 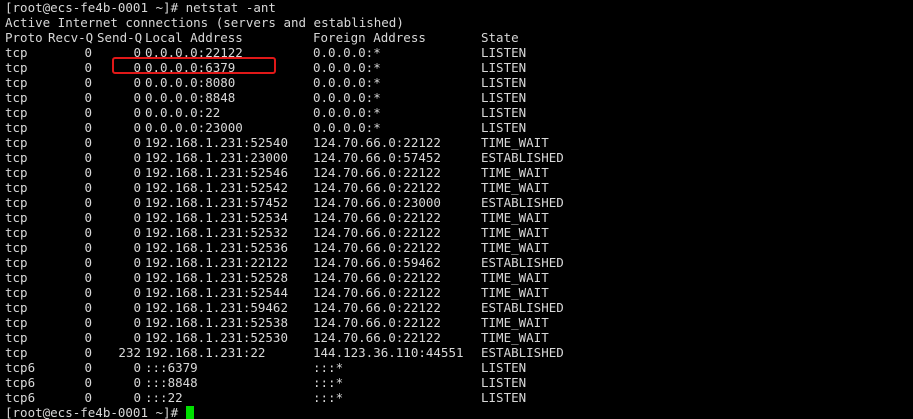 I want to click on header-proto: Proto, so click(x=24, y=37).